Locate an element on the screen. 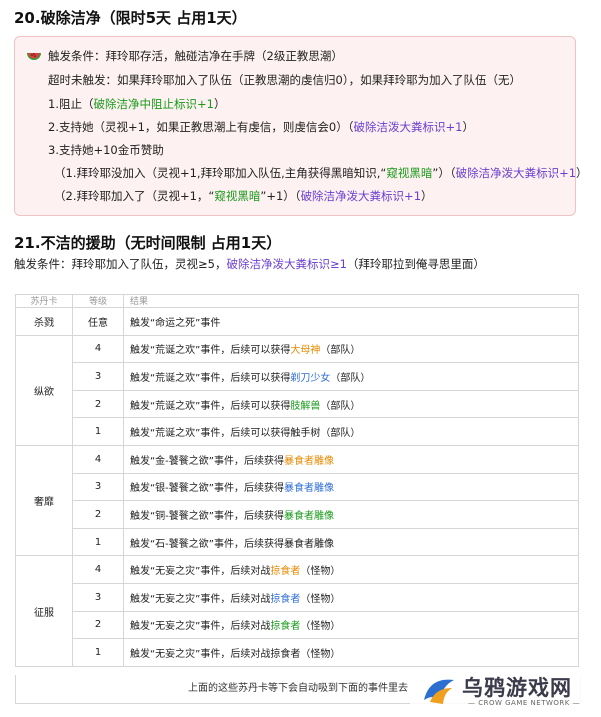 The width and height of the screenshot is (601, 717). table-row: 3 触发“荒诞之欢”事件，后续可以获得剃刀少女（部队） is located at coordinates (297, 376).